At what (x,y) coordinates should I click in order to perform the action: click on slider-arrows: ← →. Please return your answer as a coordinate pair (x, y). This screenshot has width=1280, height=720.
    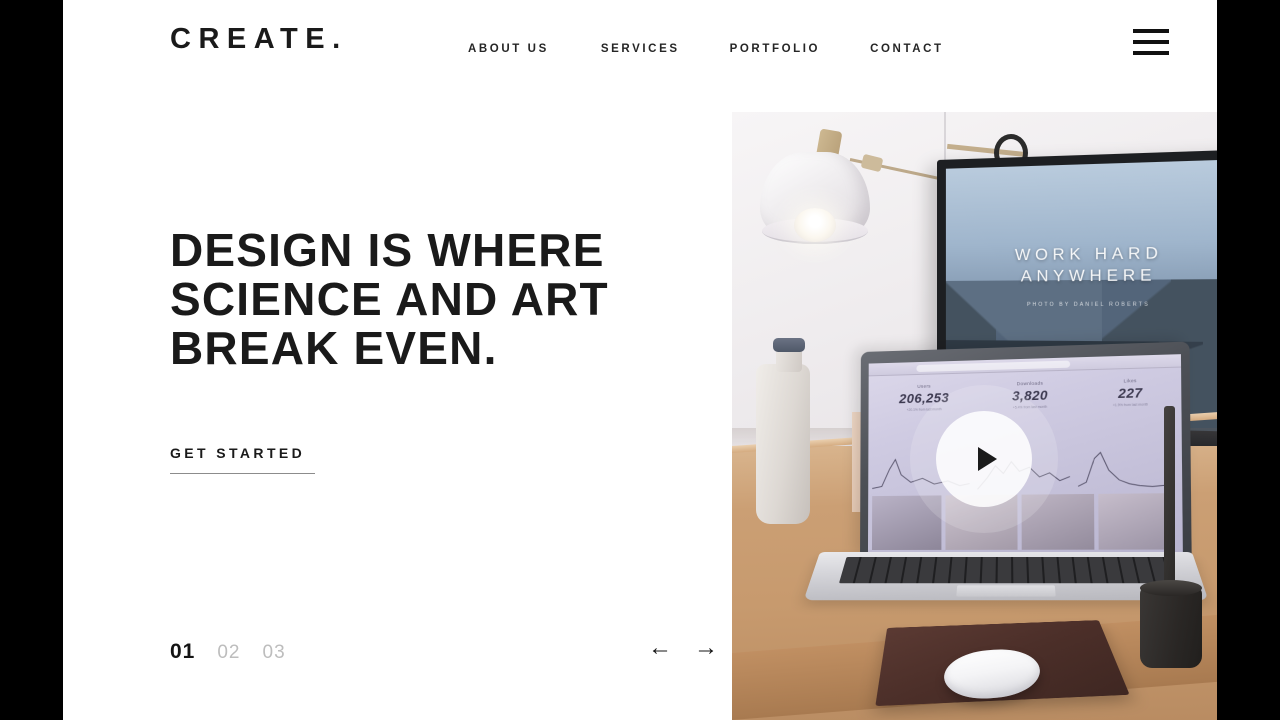
    Looking at the image, I should click on (683, 648).